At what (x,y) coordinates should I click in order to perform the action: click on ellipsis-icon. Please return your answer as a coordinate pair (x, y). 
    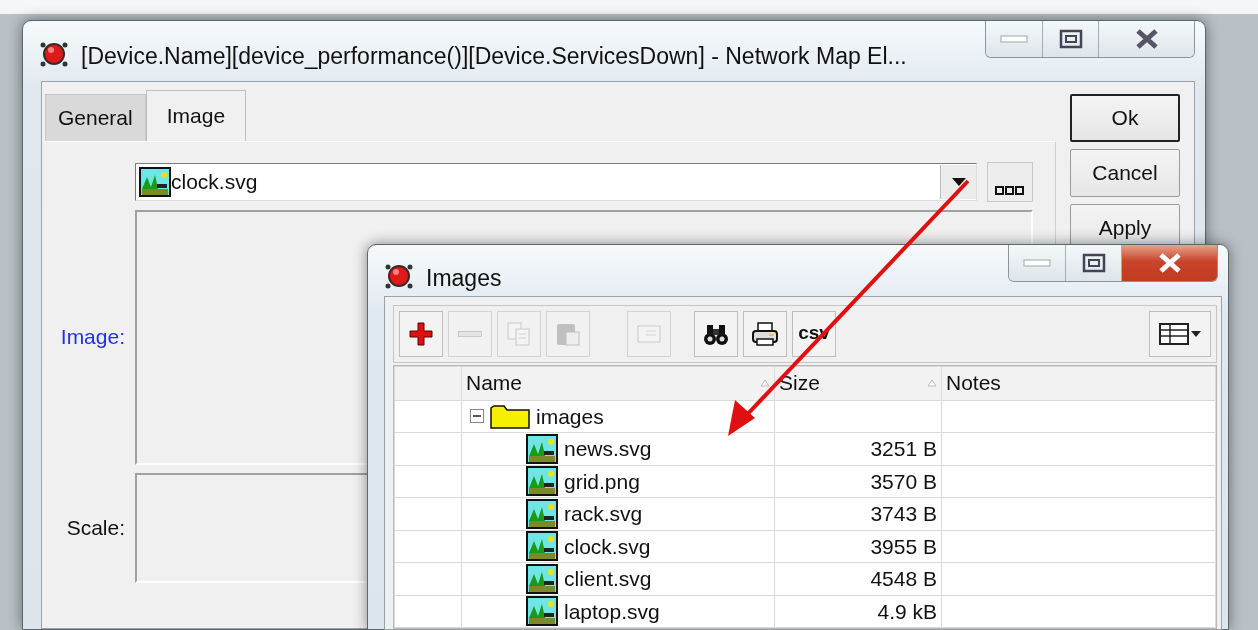
    Looking at the image, I should click on (1010, 189).